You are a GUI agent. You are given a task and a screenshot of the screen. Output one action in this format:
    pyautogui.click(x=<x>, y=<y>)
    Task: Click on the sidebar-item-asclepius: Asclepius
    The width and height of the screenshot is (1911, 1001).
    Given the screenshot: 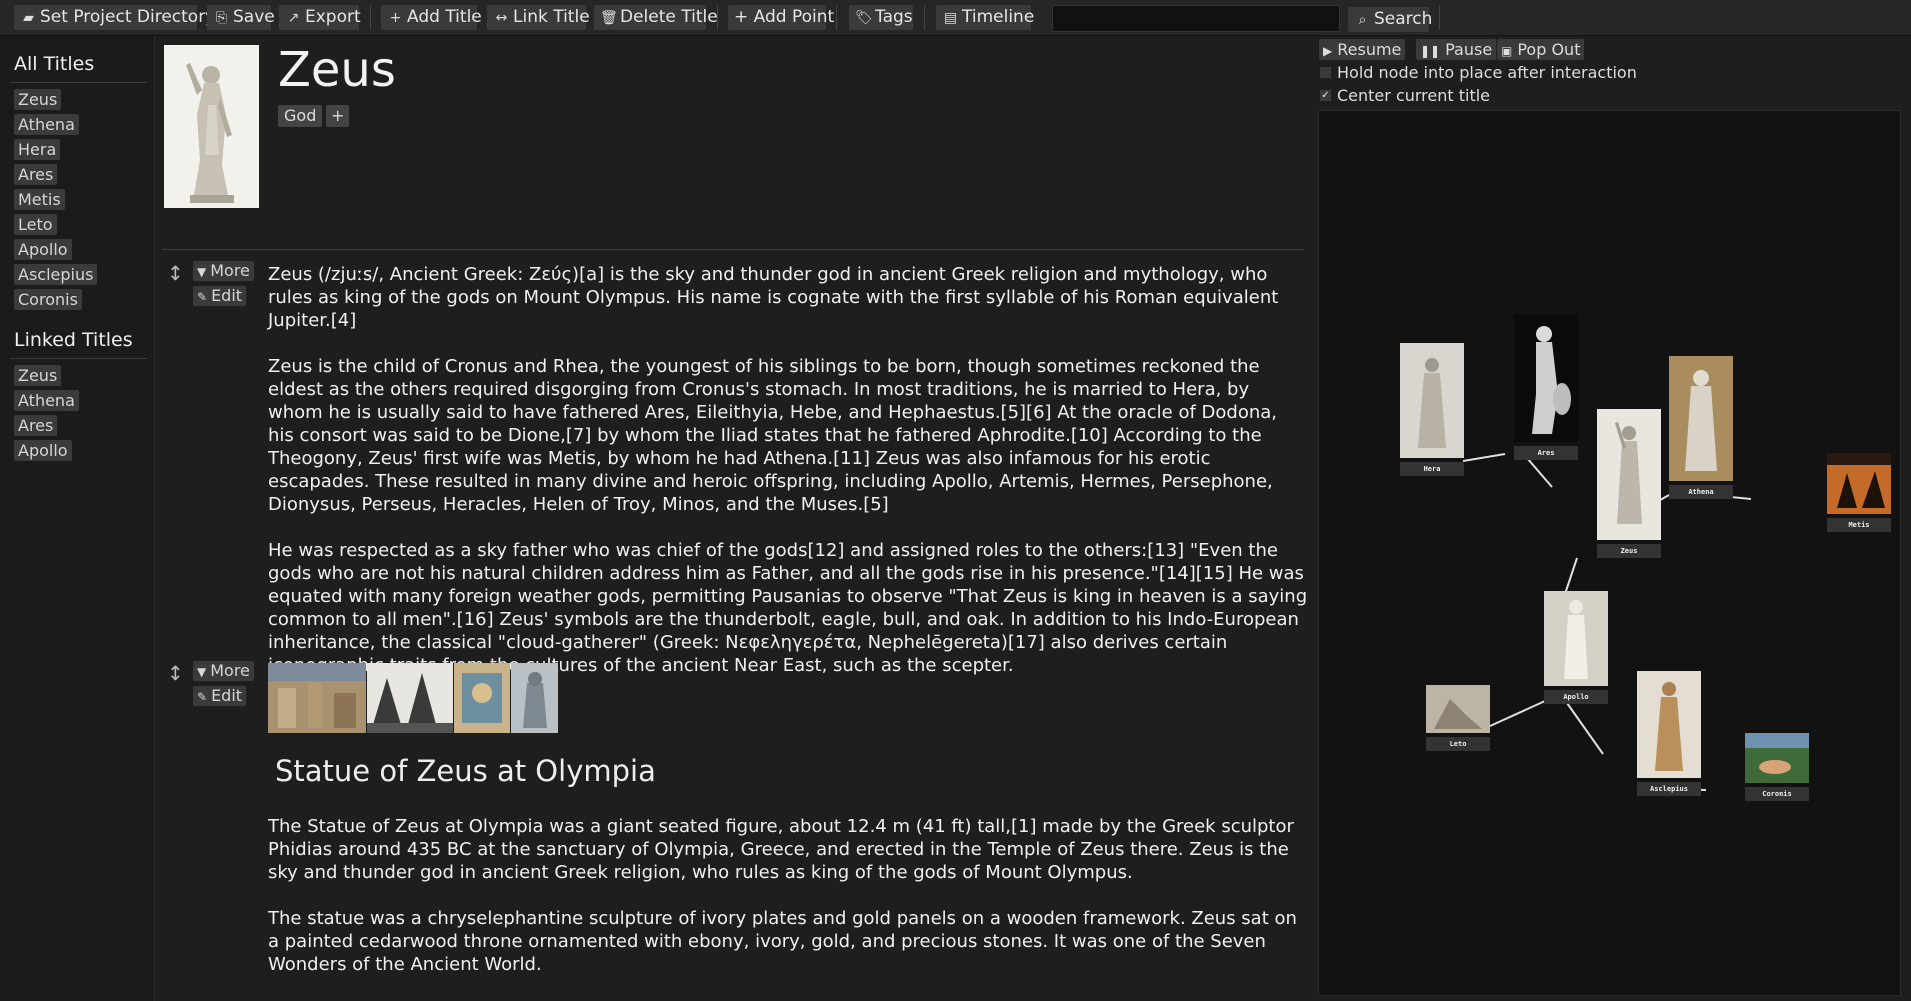 What is the action you would take?
    pyautogui.click(x=56, y=274)
    